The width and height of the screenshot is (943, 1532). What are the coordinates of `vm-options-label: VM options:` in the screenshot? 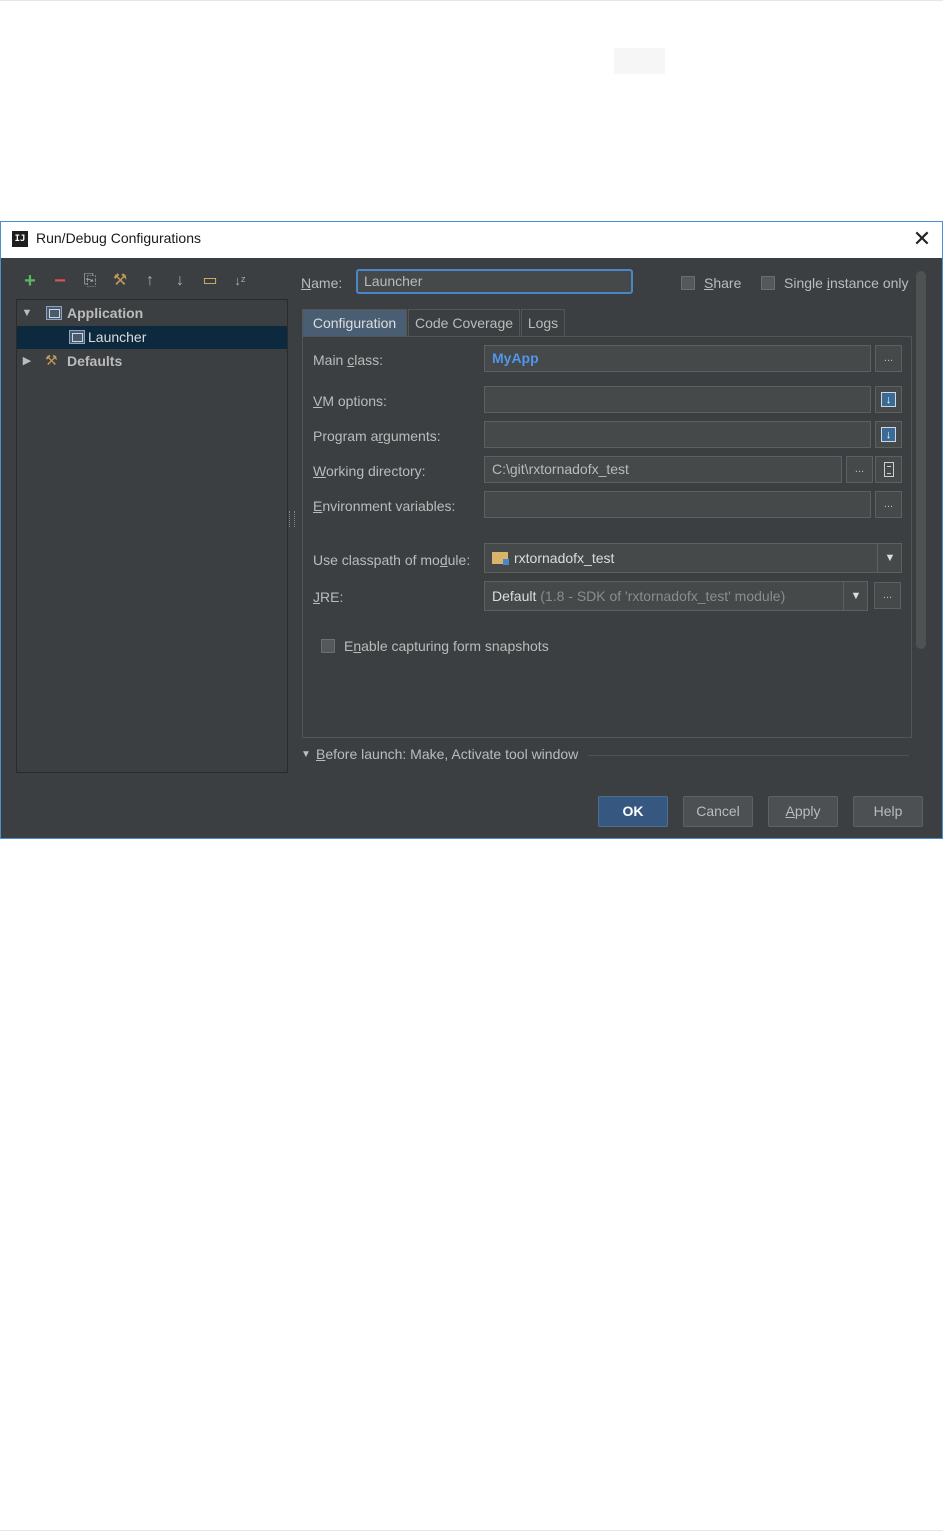 It's located at (350, 401).